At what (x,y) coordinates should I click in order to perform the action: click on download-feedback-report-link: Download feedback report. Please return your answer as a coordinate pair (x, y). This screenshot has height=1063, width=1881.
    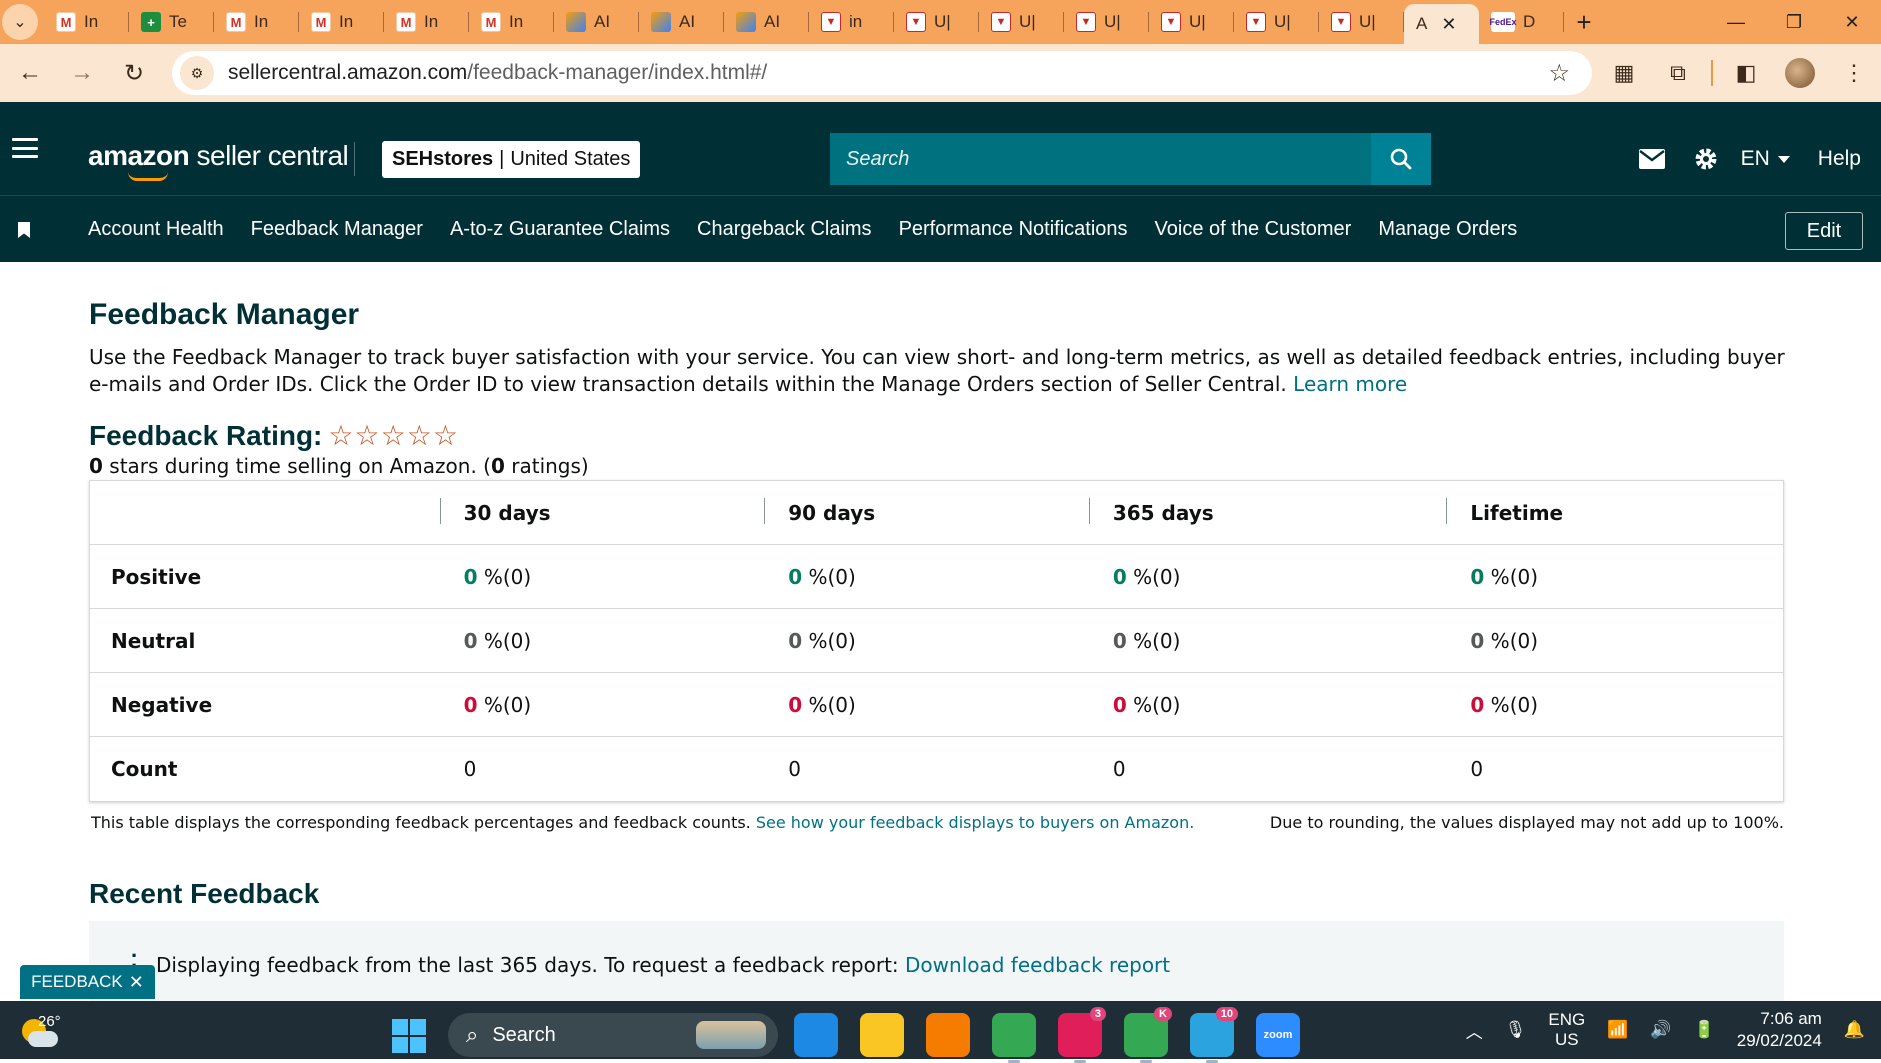
    Looking at the image, I should click on (1037, 965).